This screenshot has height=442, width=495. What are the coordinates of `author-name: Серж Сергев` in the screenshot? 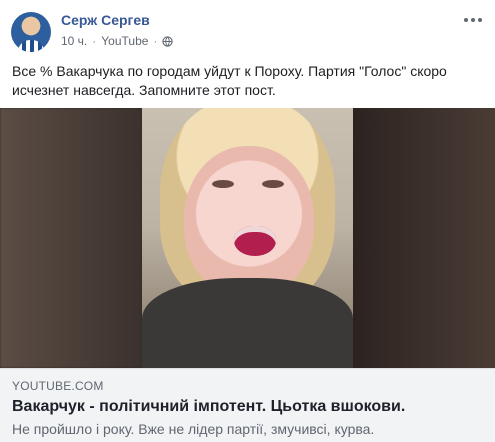 It's located at (105, 20).